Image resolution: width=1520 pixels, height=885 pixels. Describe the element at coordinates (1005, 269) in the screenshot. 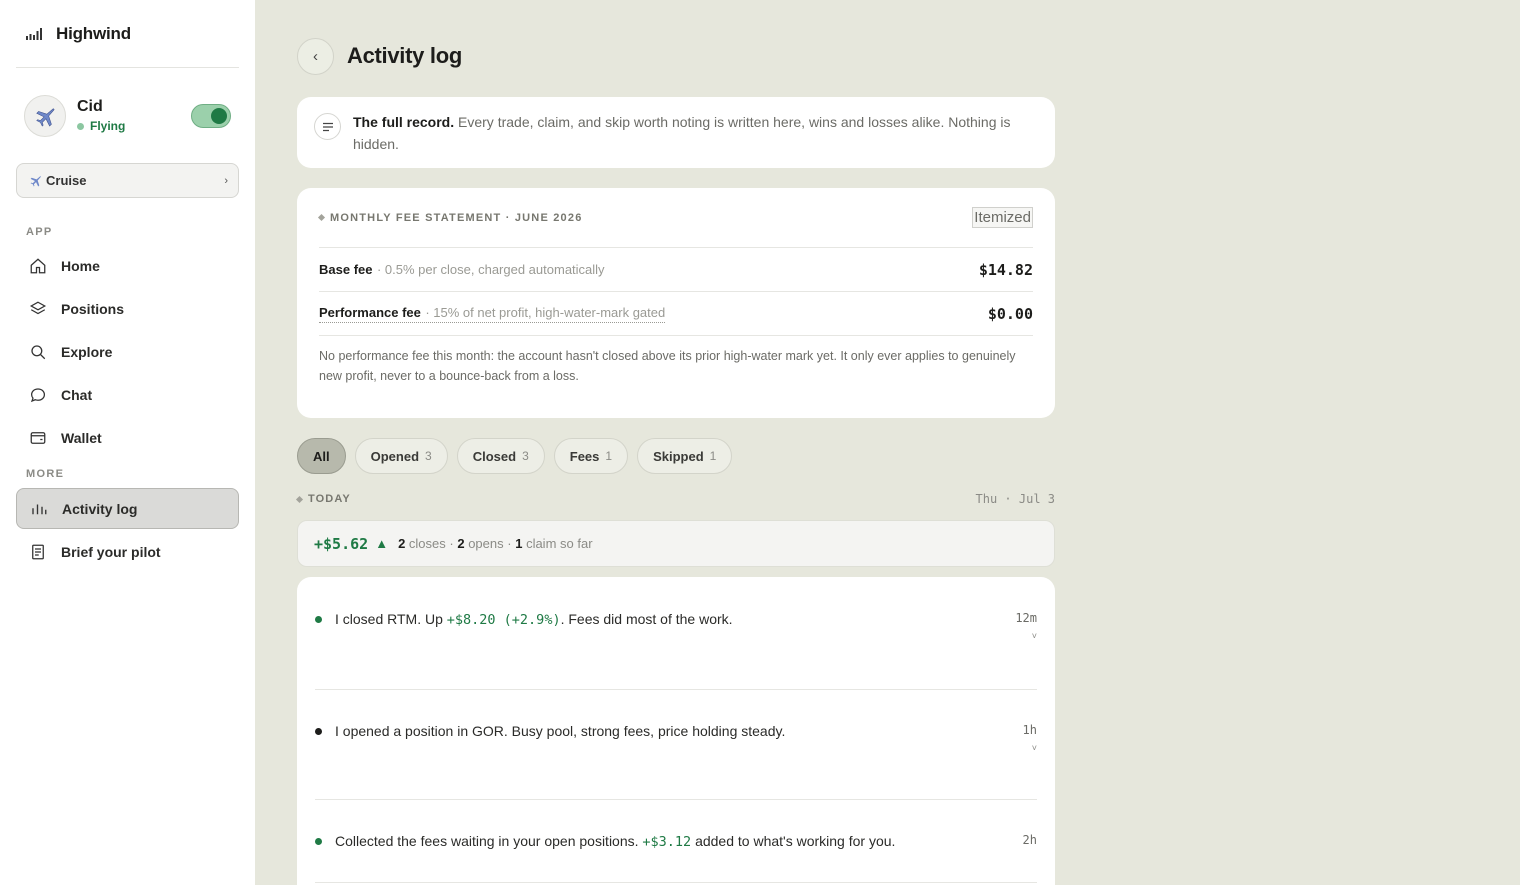

I see `fee-amount: $14.82` at that location.